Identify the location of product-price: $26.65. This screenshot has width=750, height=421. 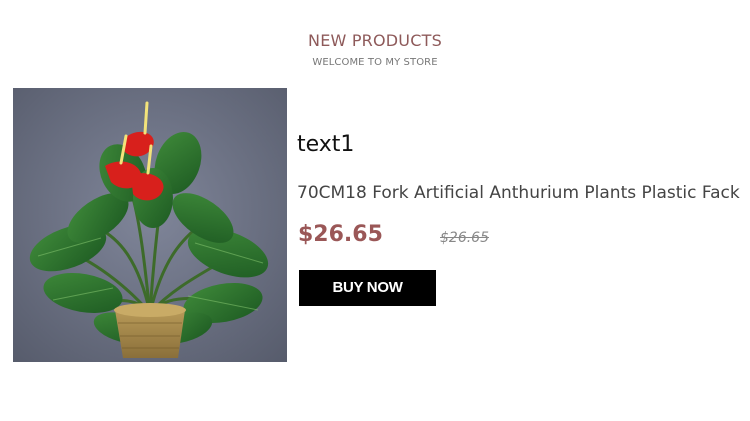
(340, 234).